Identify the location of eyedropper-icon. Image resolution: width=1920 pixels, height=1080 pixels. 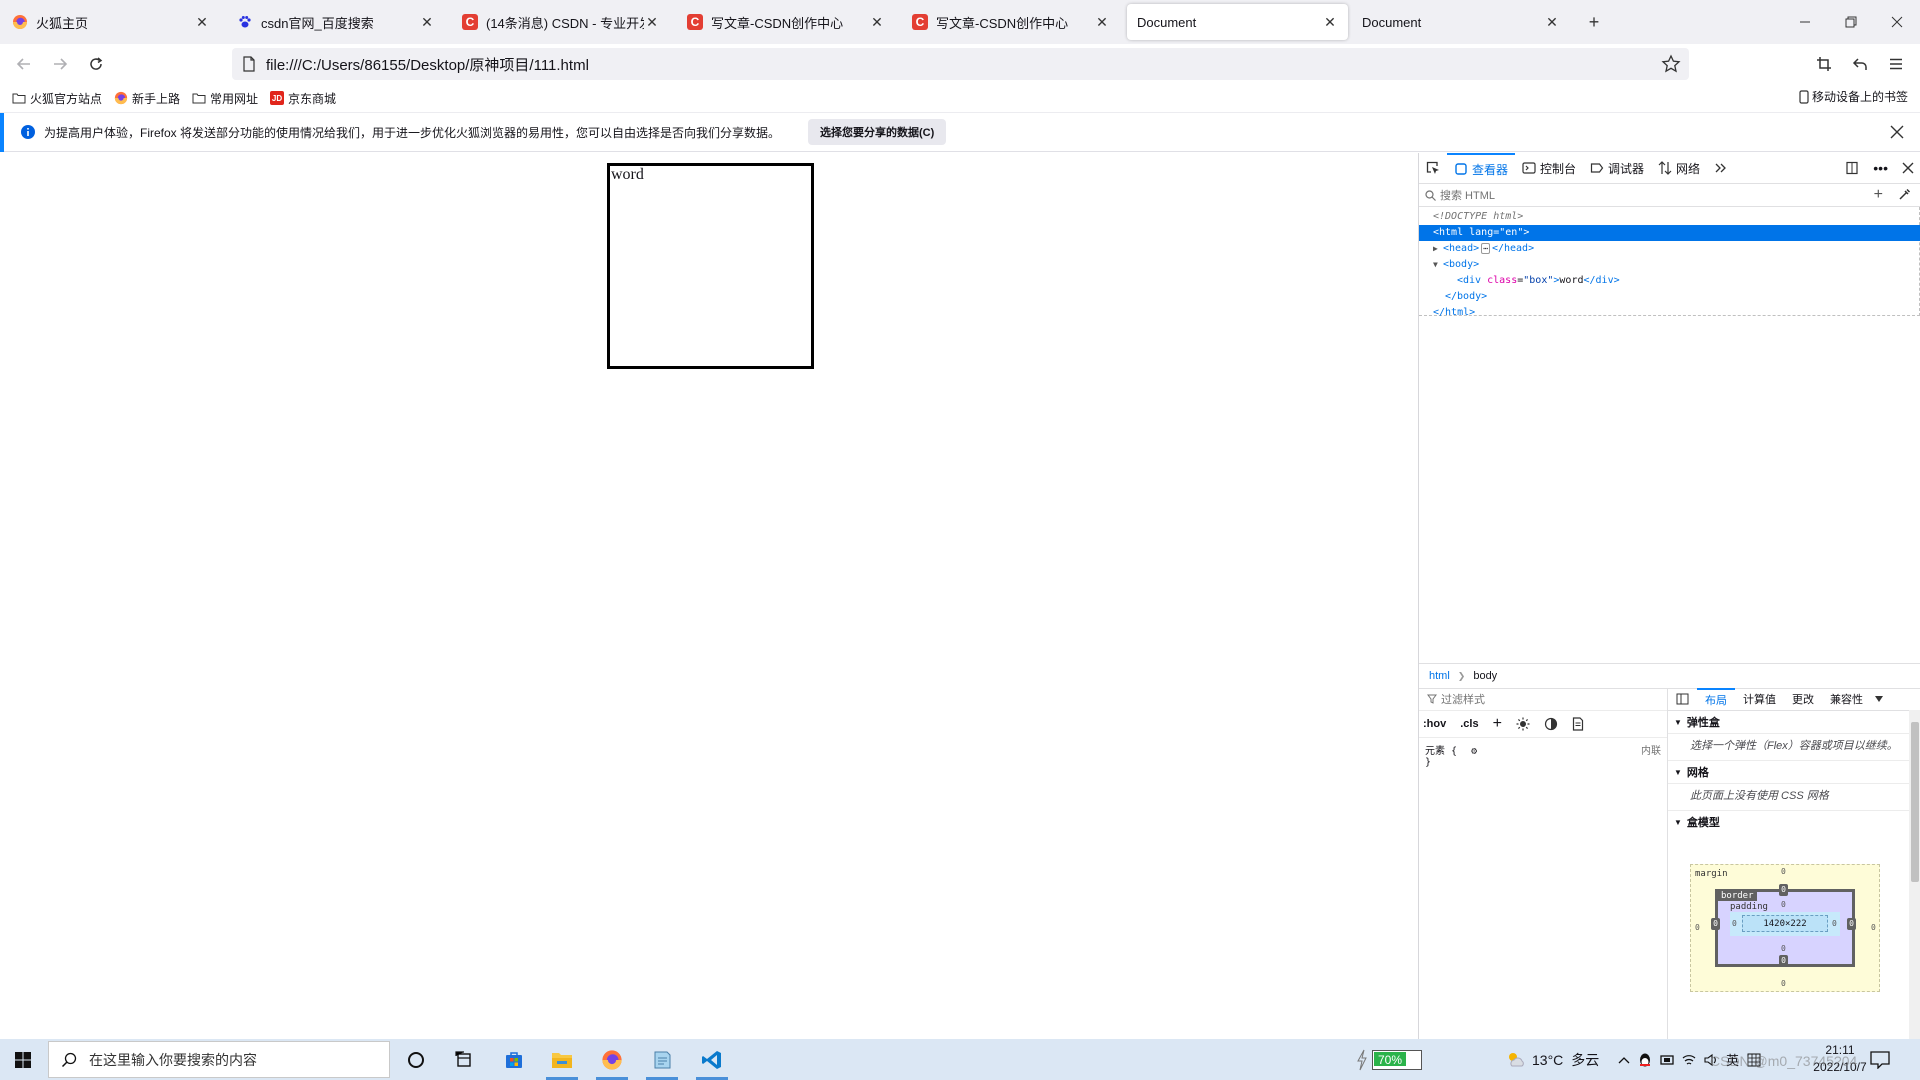
(1904, 194).